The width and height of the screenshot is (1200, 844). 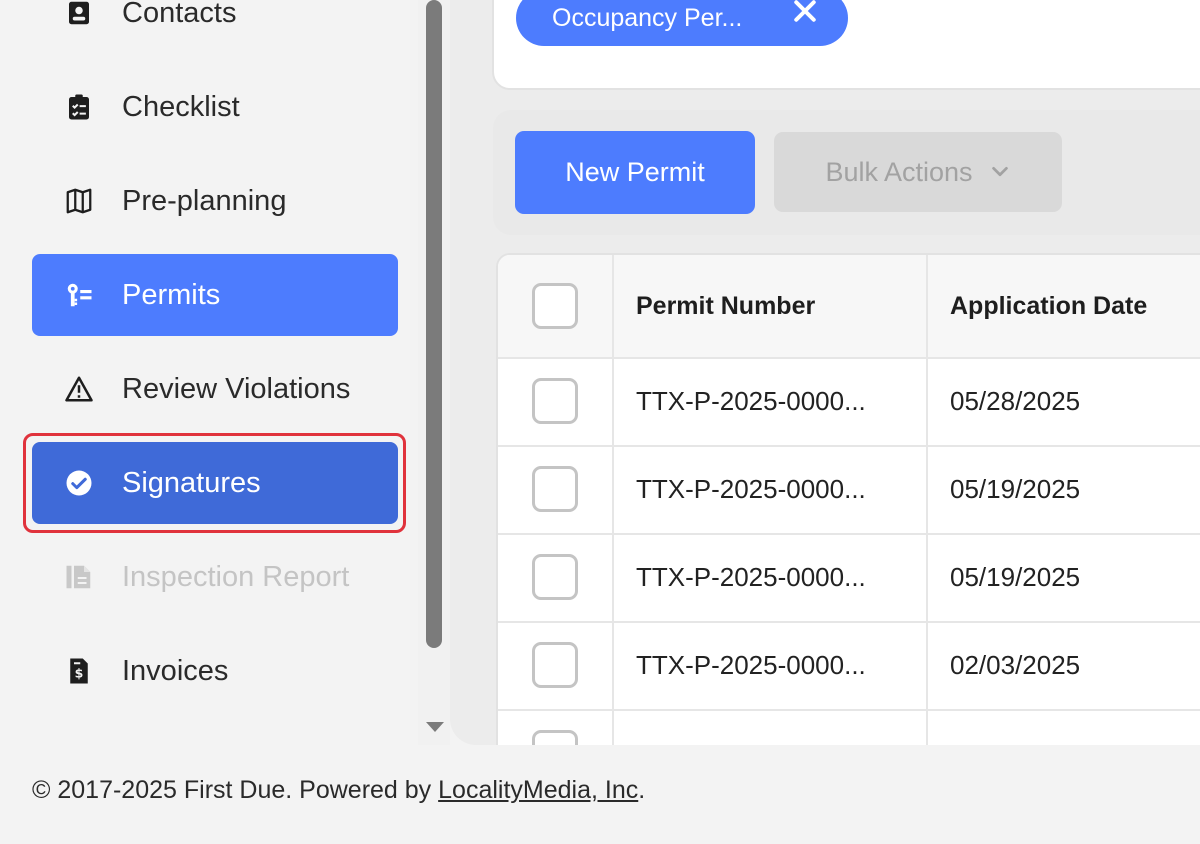 I want to click on scroll-down-icon, so click(x=435, y=727).